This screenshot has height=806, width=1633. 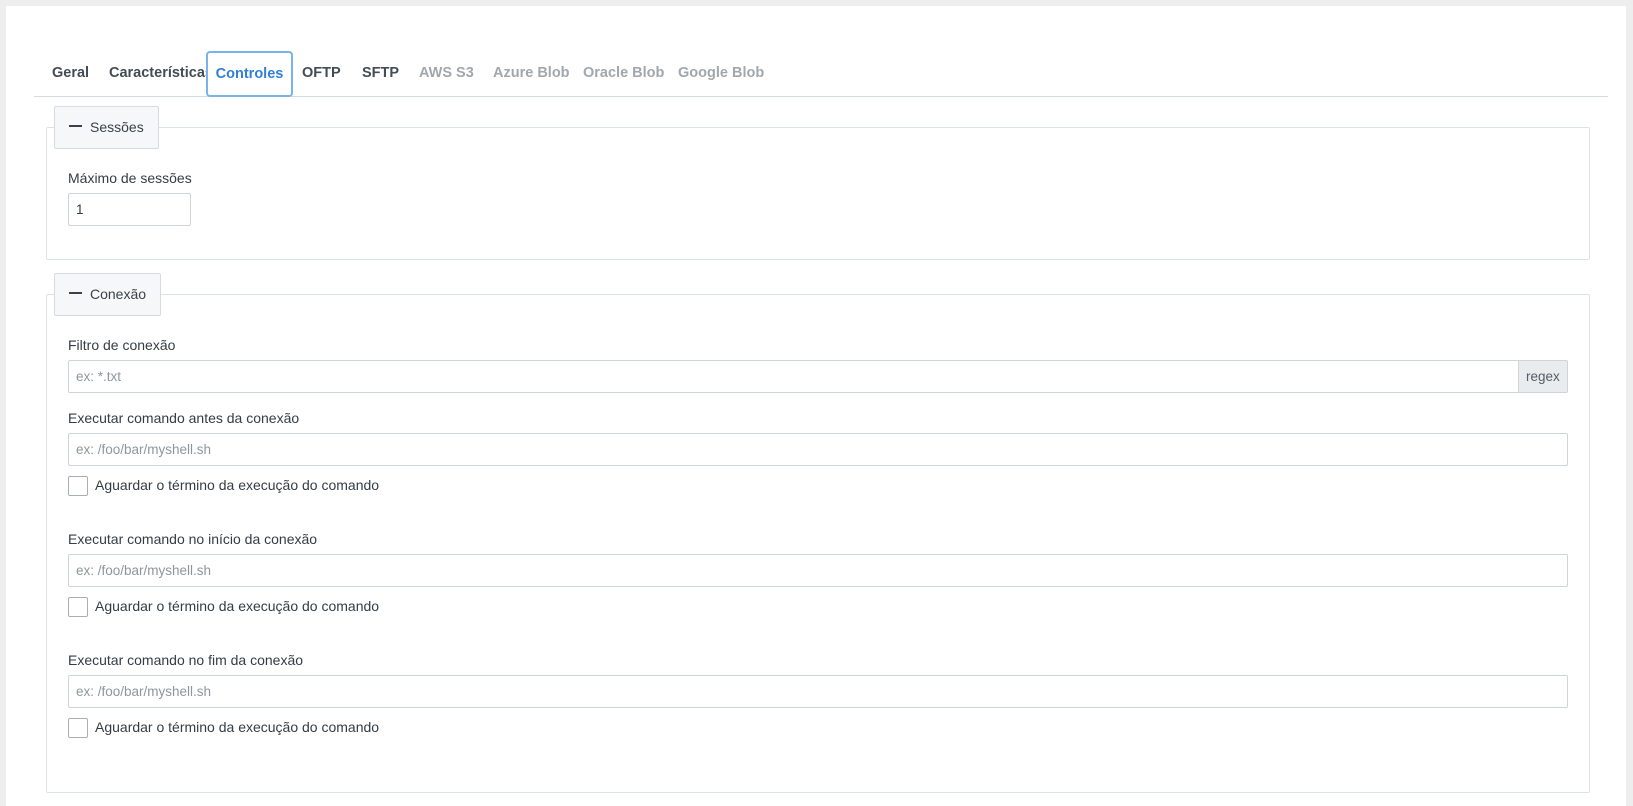 What do you see at coordinates (117, 127) in the screenshot?
I see `sessions-title: Sessões` at bounding box center [117, 127].